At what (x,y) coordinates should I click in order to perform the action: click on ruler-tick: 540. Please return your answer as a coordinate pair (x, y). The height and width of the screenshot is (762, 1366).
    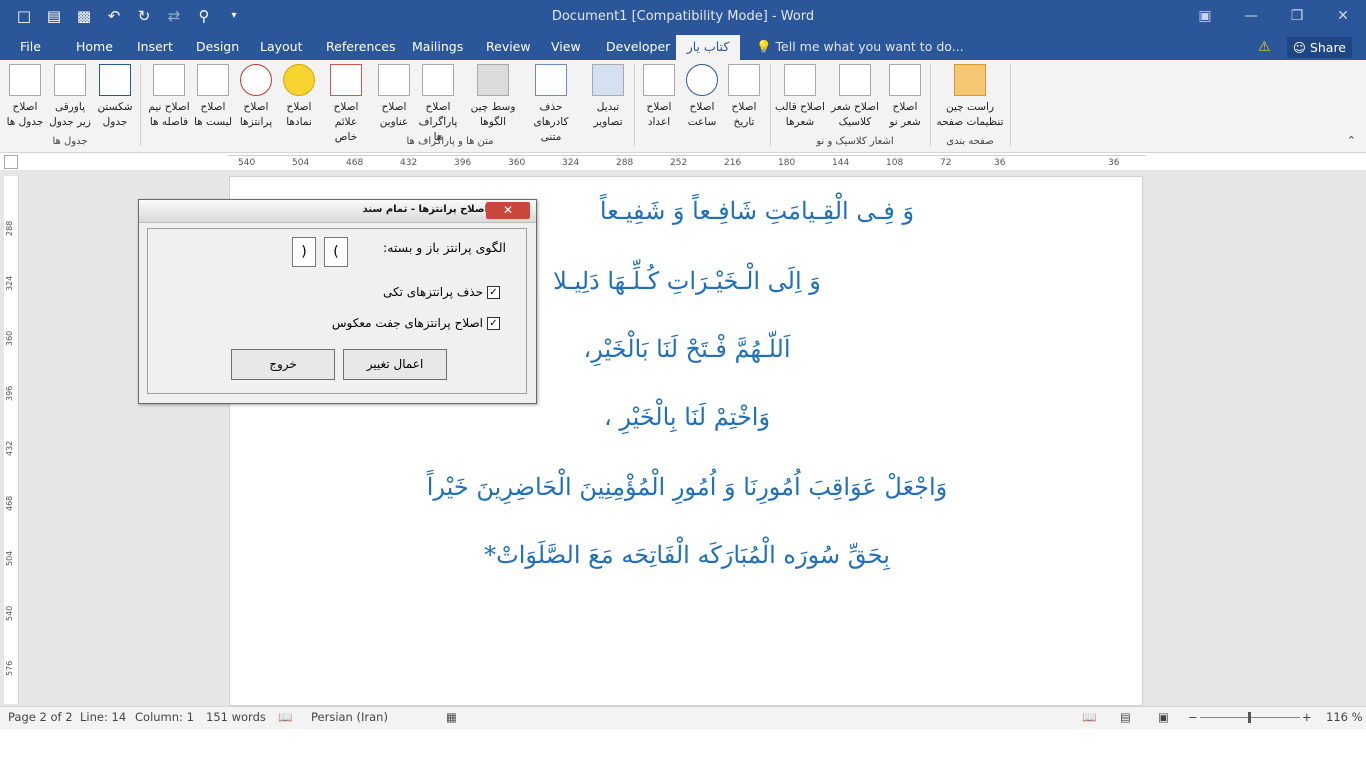
    Looking at the image, I should click on (9, 613).